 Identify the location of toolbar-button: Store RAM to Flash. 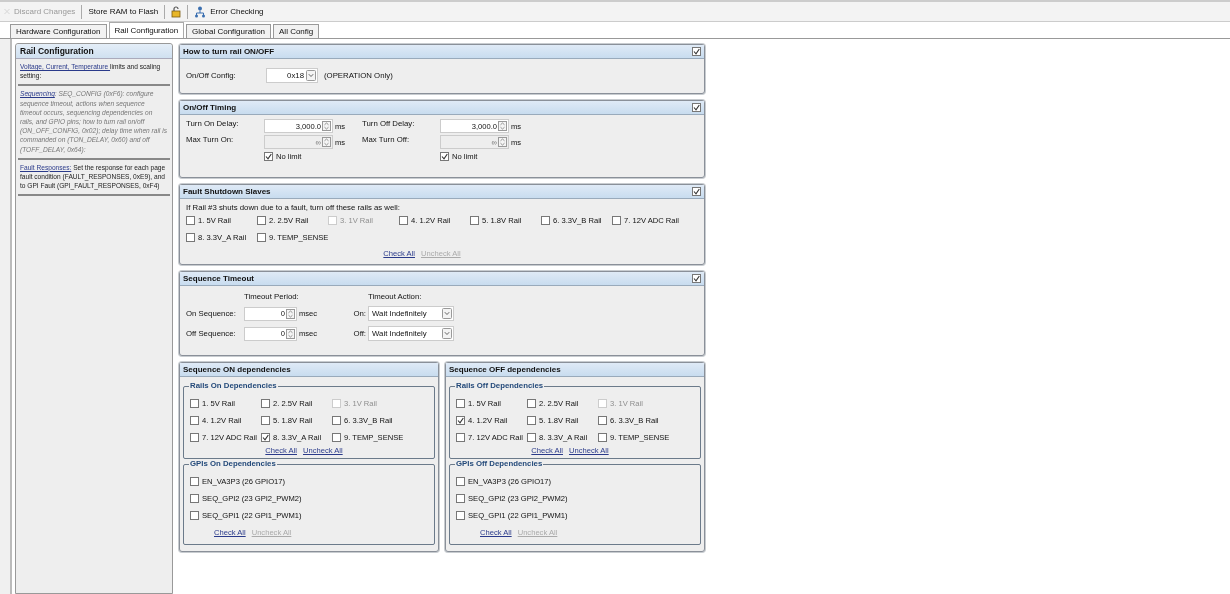
(123, 11).